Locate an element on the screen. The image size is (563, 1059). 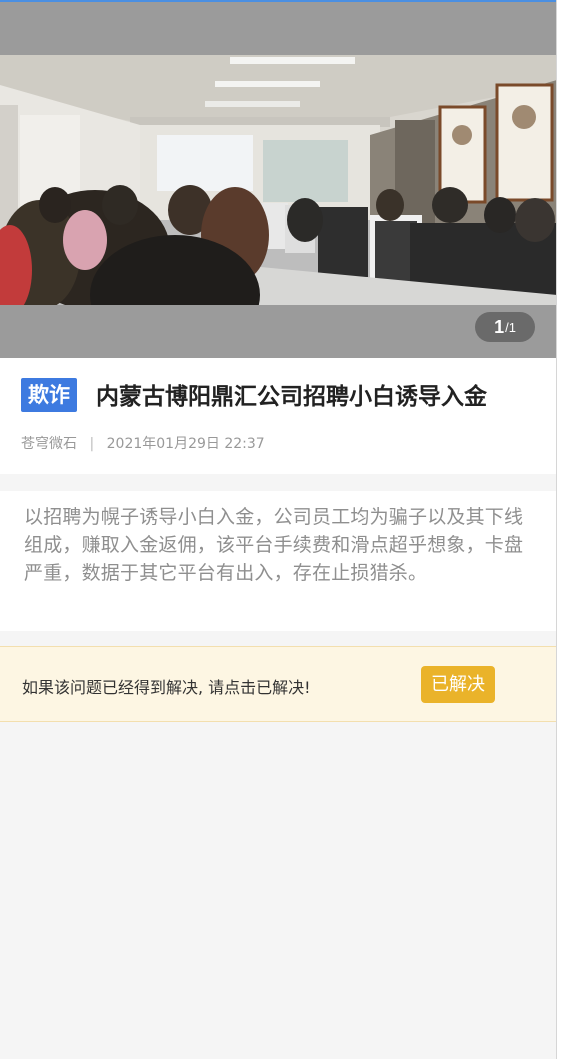
resolve-bar: 如果该问题已经得到解决, 请点击已解决! 已解决 is located at coordinates (278, 684).